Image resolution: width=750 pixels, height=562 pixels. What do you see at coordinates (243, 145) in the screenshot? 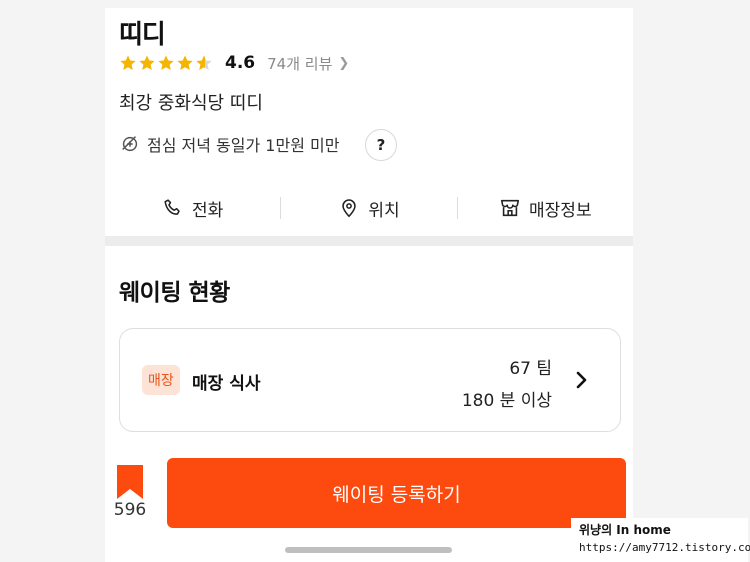
I see `price-text: 점심 저녁 동일가 1만원 미만` at bounding box center [243, 145].